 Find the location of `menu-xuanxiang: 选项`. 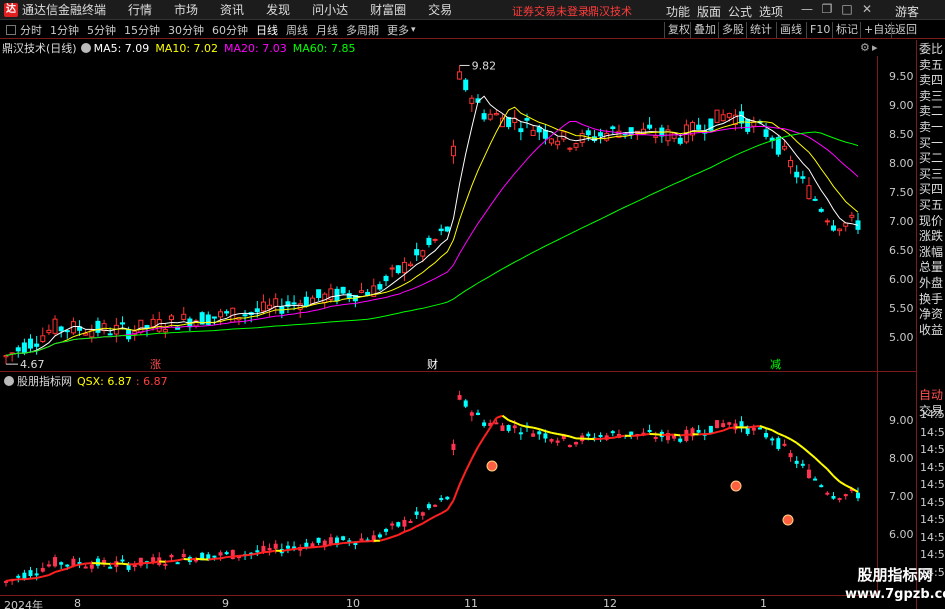

menu-xuanxiang: 选项 is located at coordinates (771, 11).